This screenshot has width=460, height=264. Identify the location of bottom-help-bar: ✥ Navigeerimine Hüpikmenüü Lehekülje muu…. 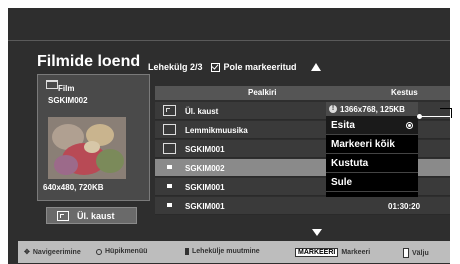
(234, 252).